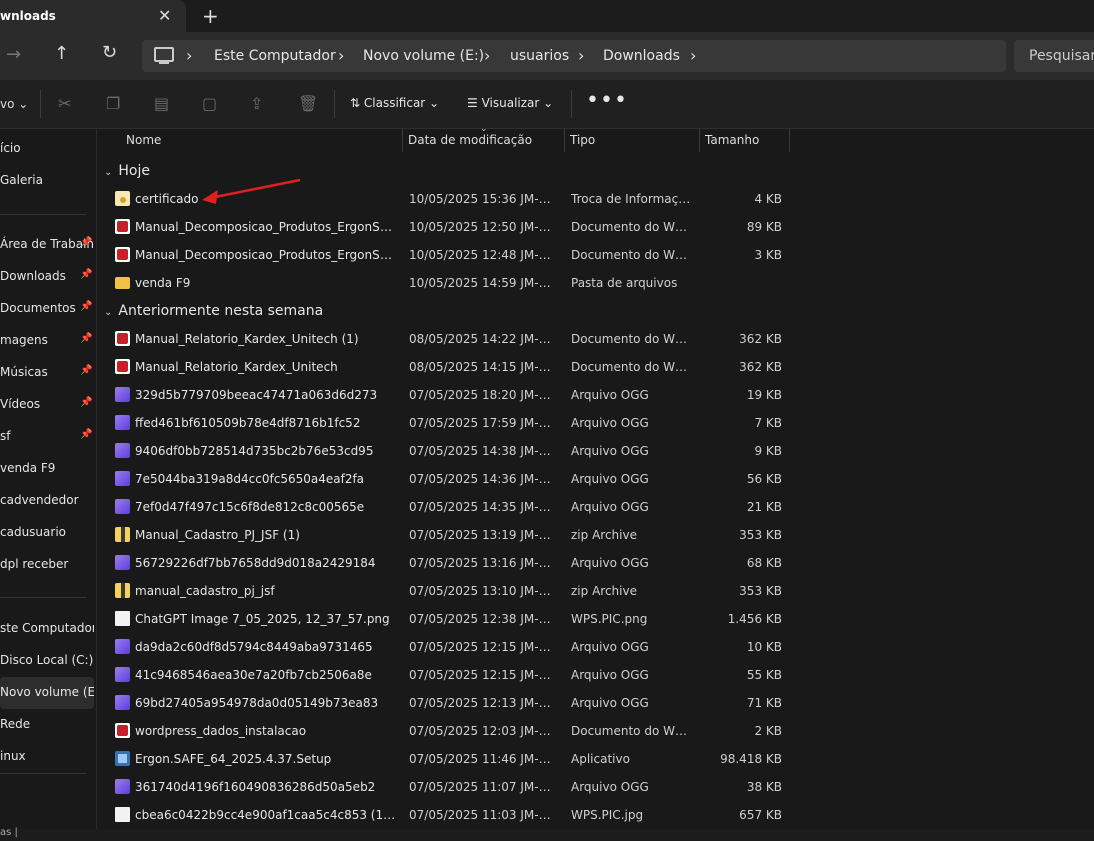 The image size is (1094, 841). Describe the element at coordinates (47, 533) in the screenshot. I see `sidebar-item-11: cadusuario` at that location.